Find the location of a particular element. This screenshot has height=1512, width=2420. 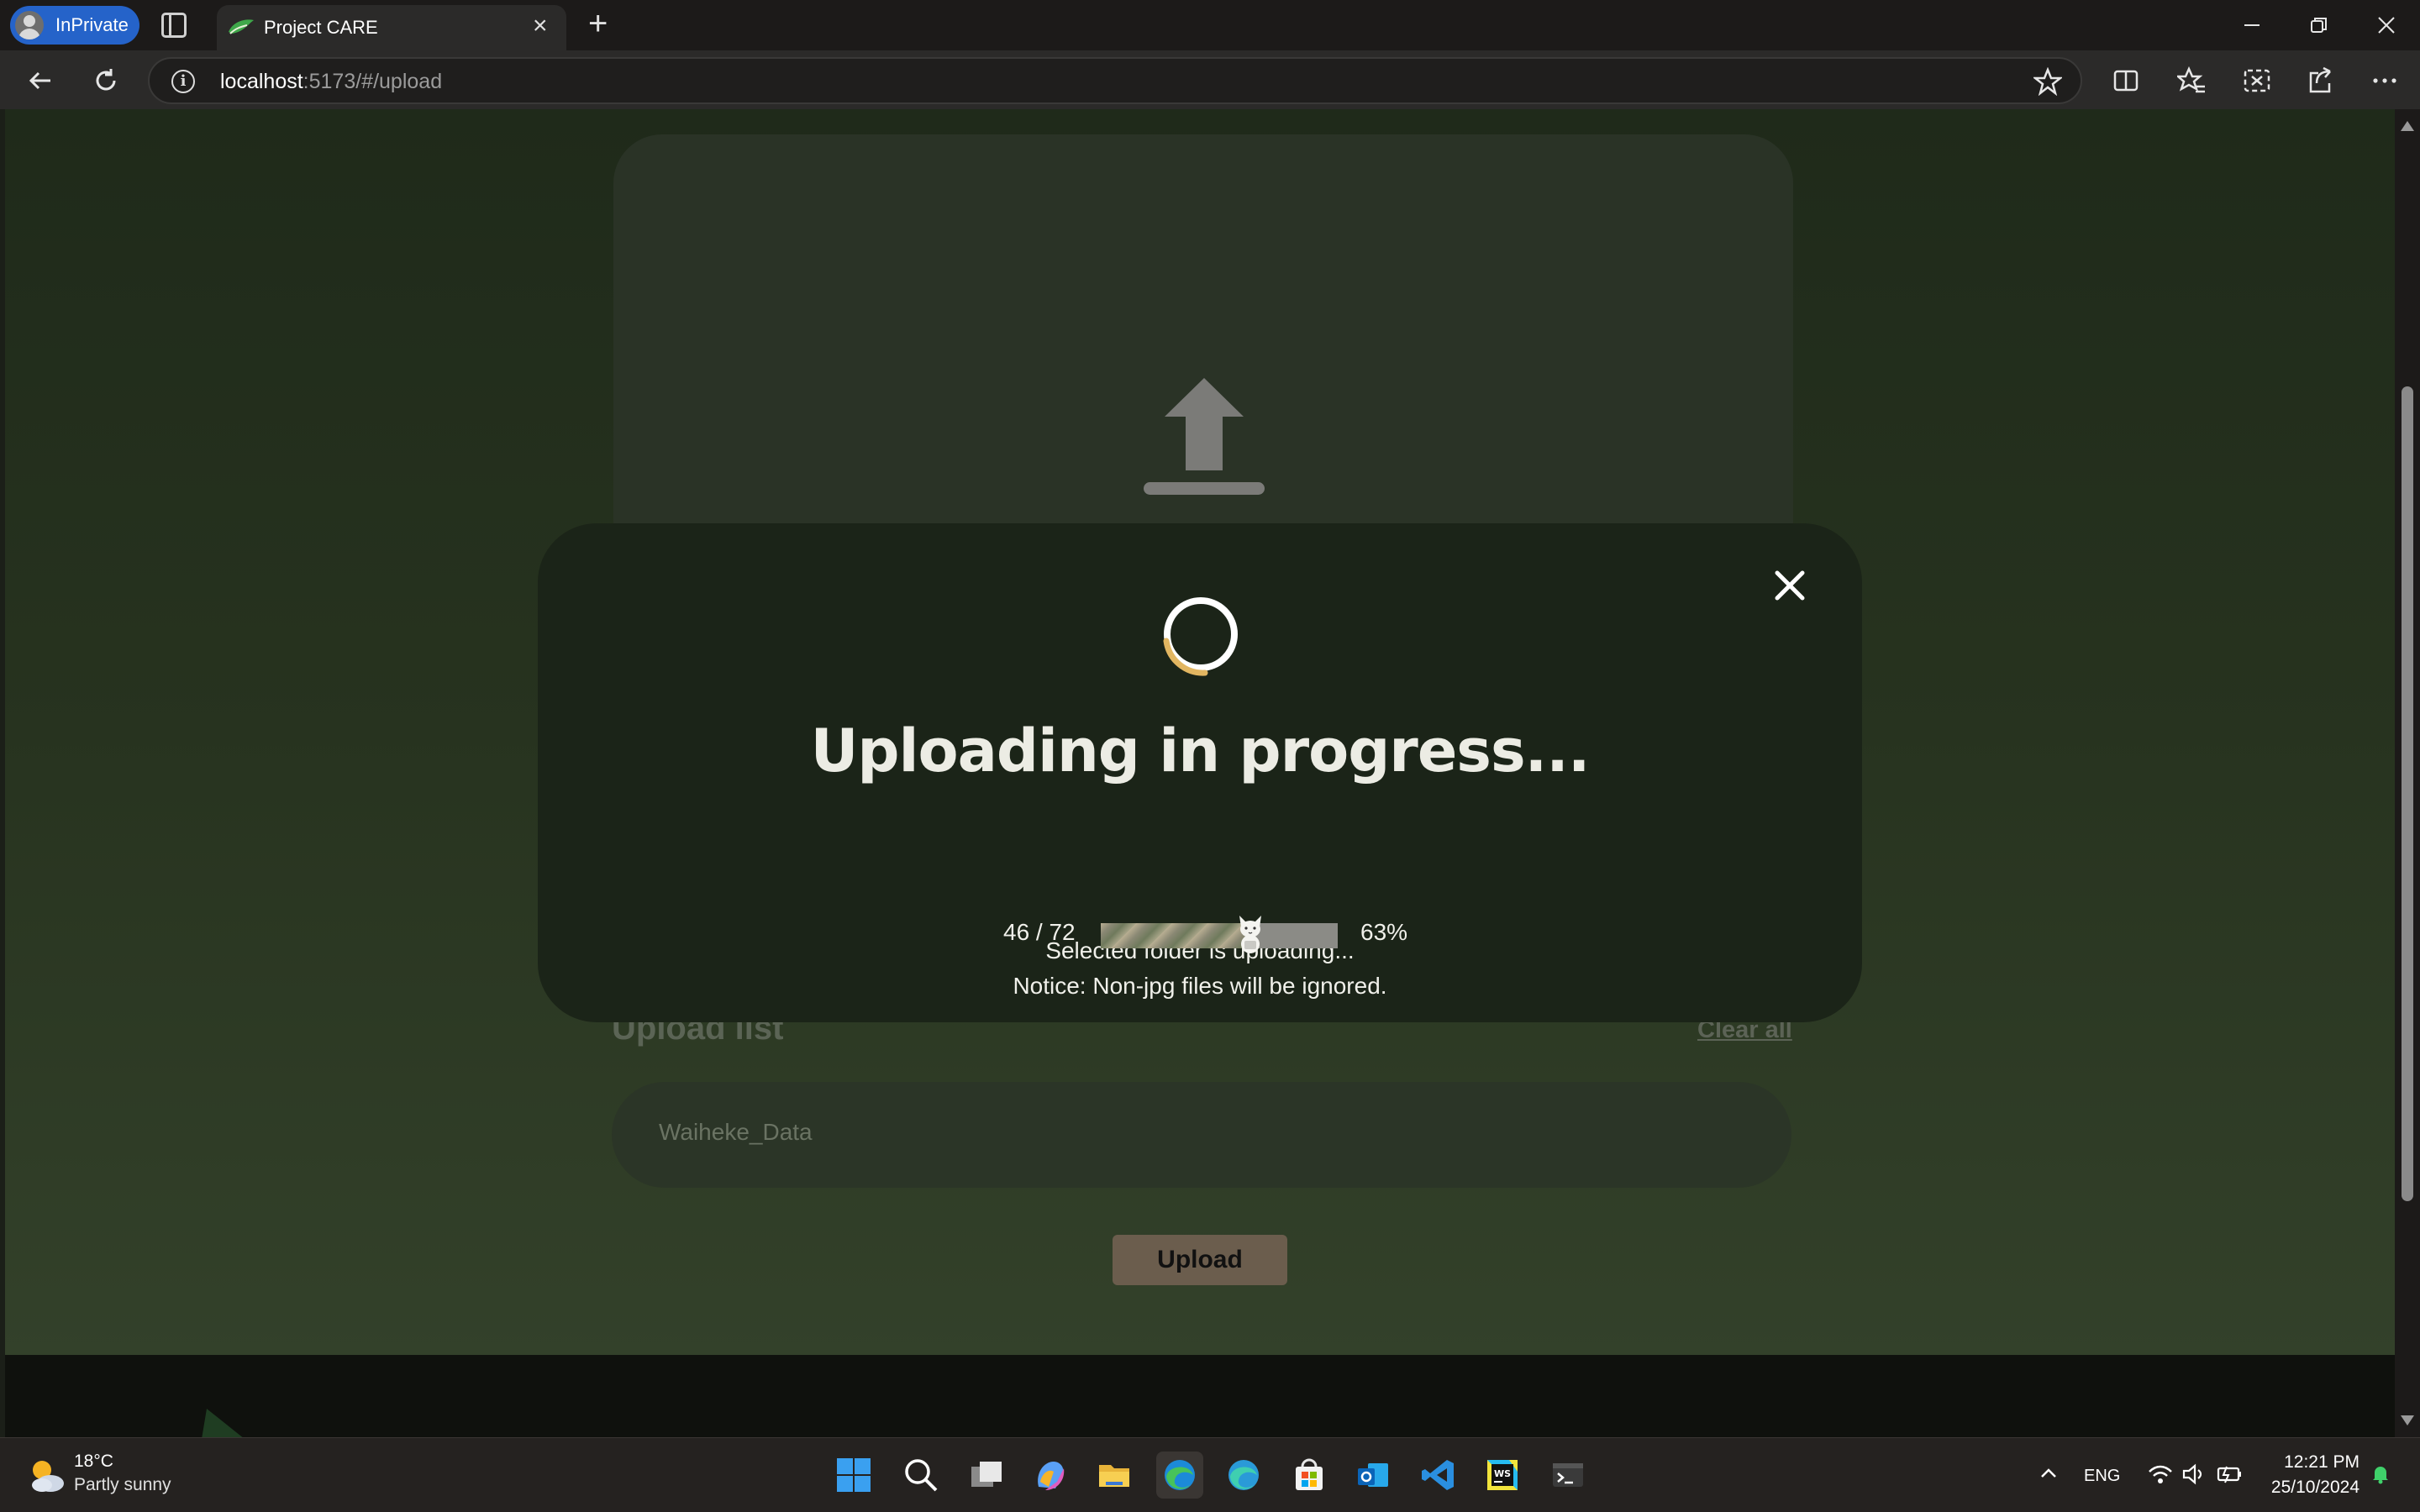

list-item-name: Waiheke_Data is located at coordinates (736, 1132).